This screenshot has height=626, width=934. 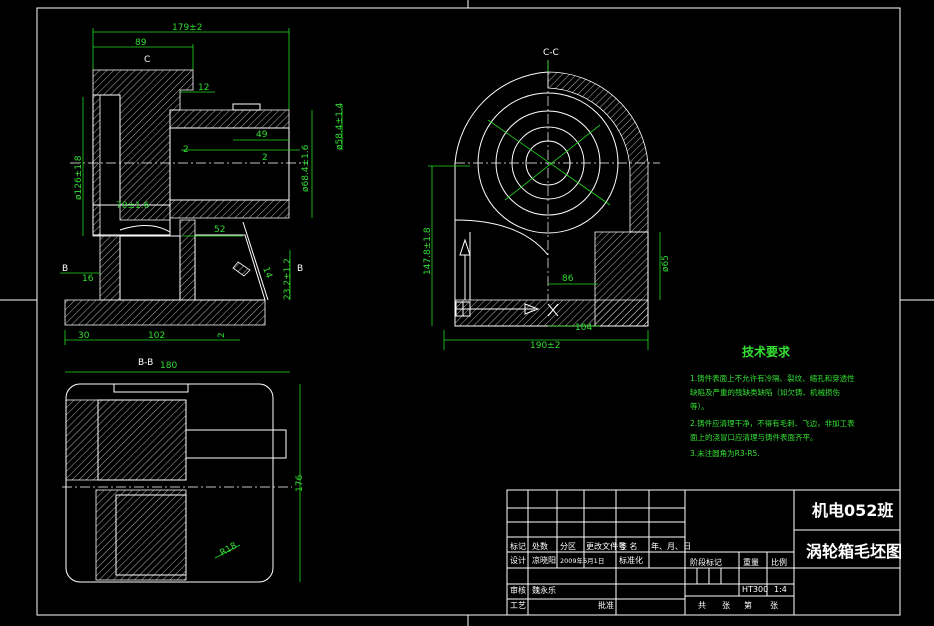 I want to click on dim-overall-width: 179±2, so click(x=187, y=28).